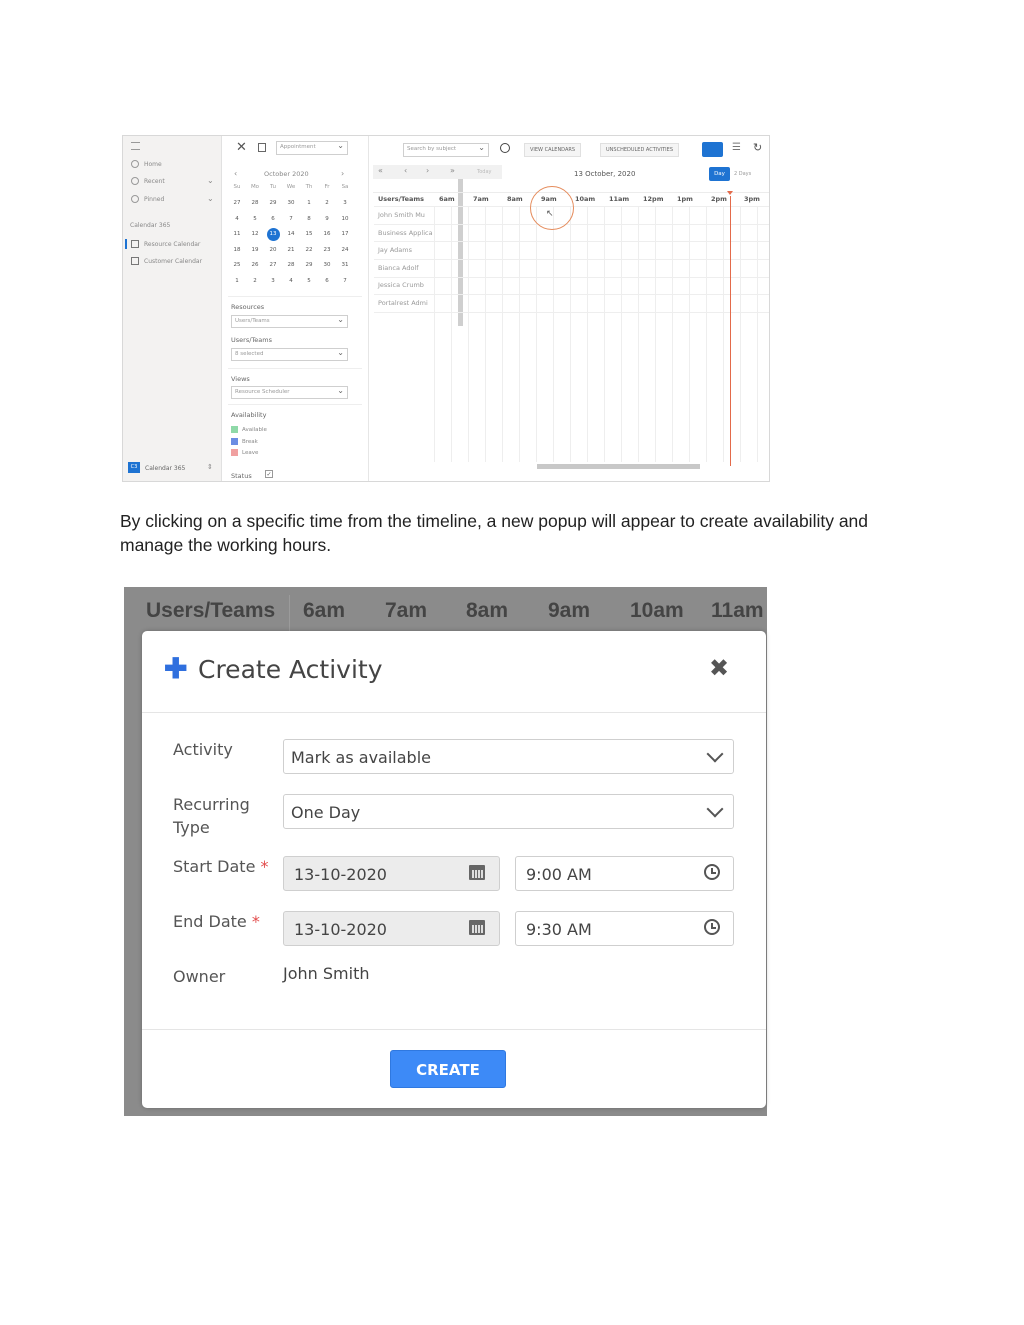  I want to click on calendar-day: 12, so click(255, 234).